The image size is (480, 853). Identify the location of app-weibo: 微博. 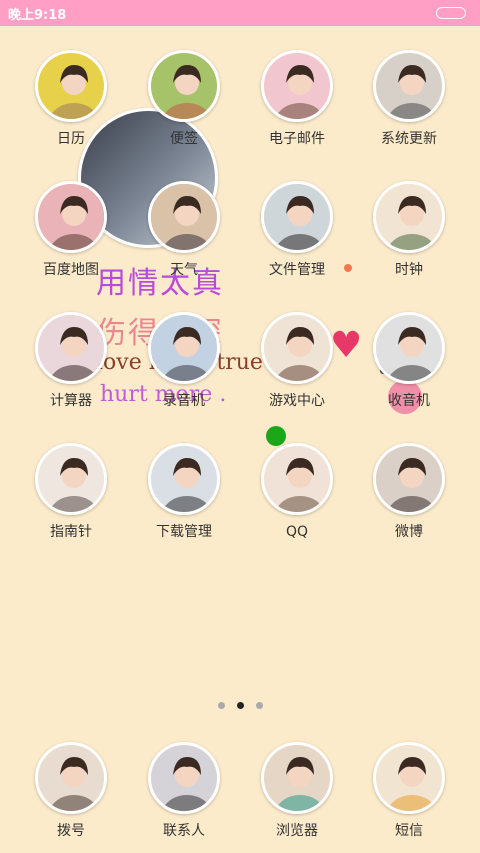
(409, 492).